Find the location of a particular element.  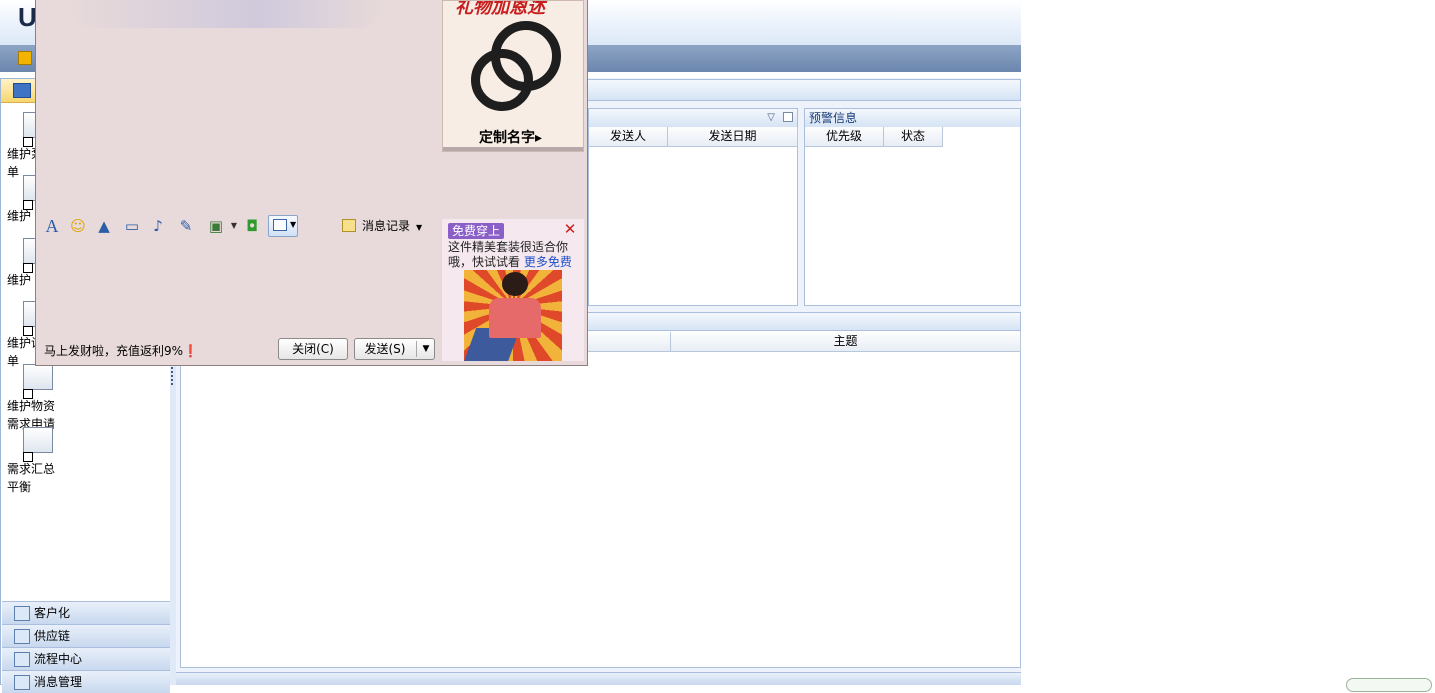

ad-slogan: 礼物加恩述 is located at coordinates (500, 9).